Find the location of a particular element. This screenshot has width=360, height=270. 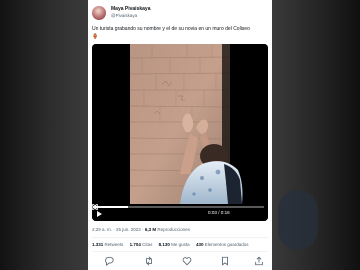

progress-fill is located at coordinates (112, 207).